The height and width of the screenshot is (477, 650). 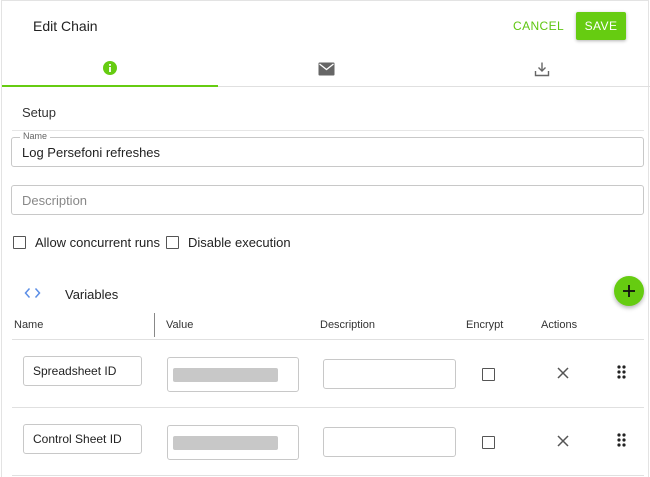 I want to click on dialog-title: Edit Chain, so click(x=65, y=26).